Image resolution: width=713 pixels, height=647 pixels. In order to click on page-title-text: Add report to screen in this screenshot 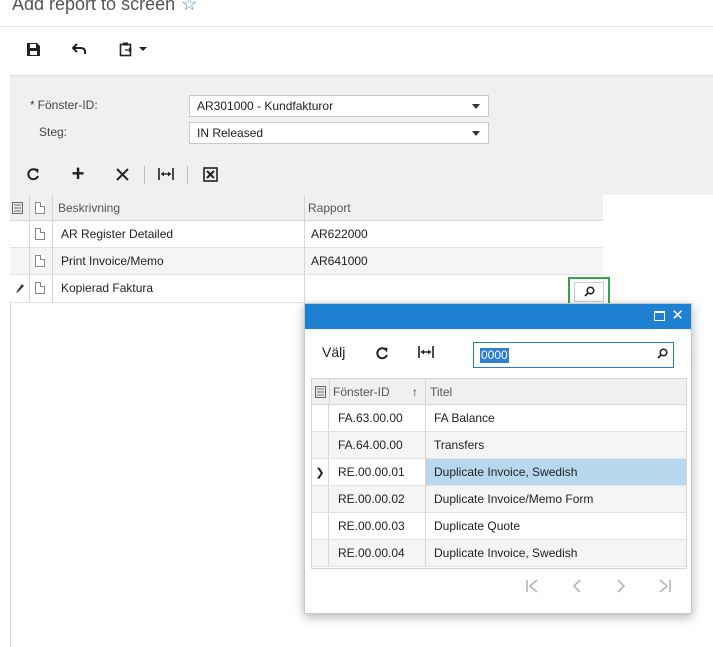, I will do `click(94, 7)`.